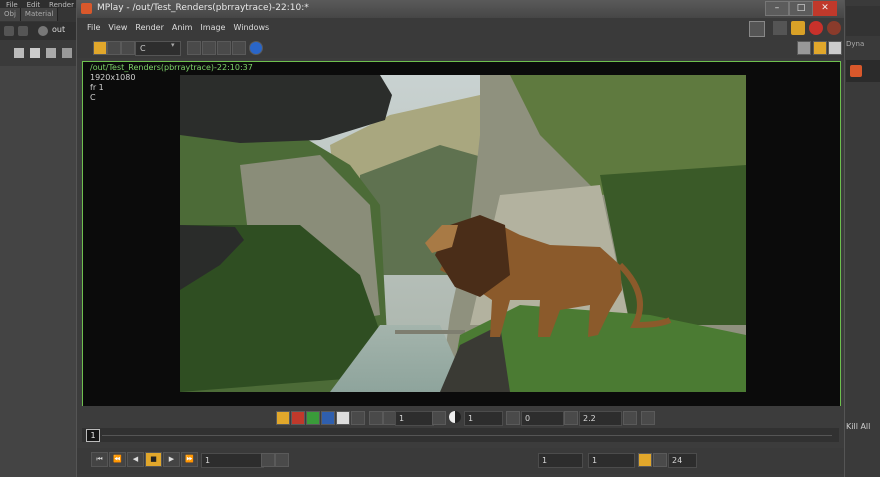  What do you see at coordinates (825, 8) in the screenshot?
I see `close-button: ✕` at bounding box center [825, 8].